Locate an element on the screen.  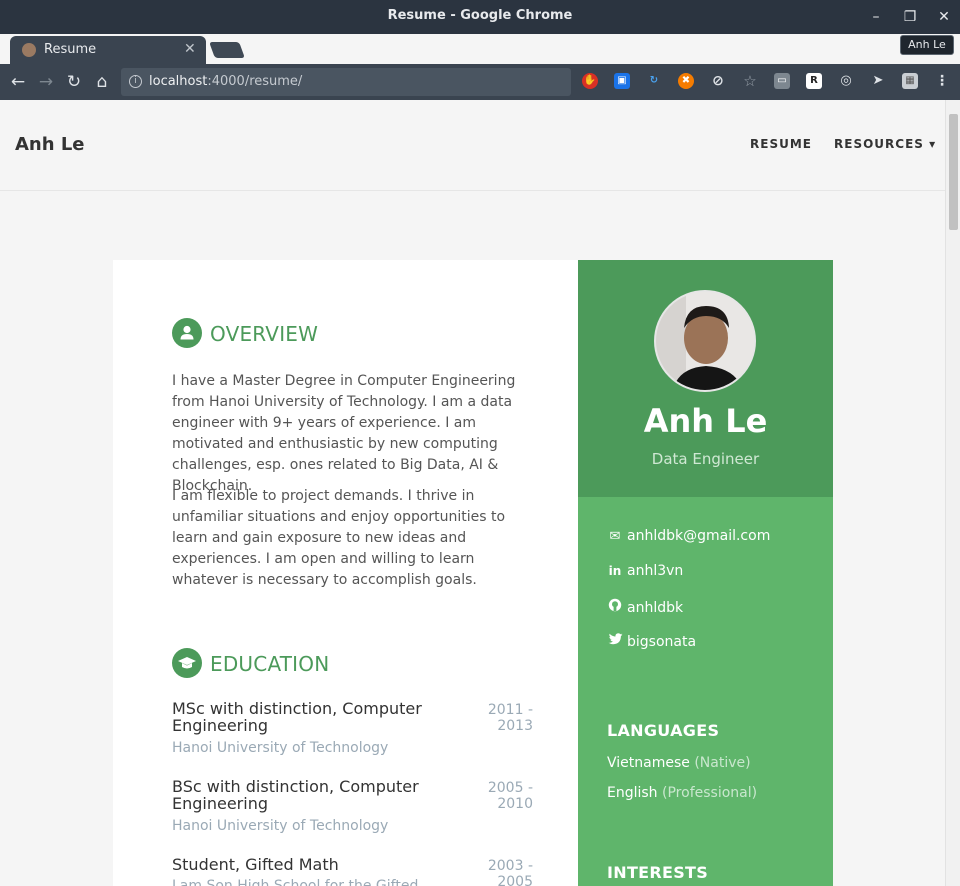
profile-tagline: Data Engineer is located at coordinates (705, 459).